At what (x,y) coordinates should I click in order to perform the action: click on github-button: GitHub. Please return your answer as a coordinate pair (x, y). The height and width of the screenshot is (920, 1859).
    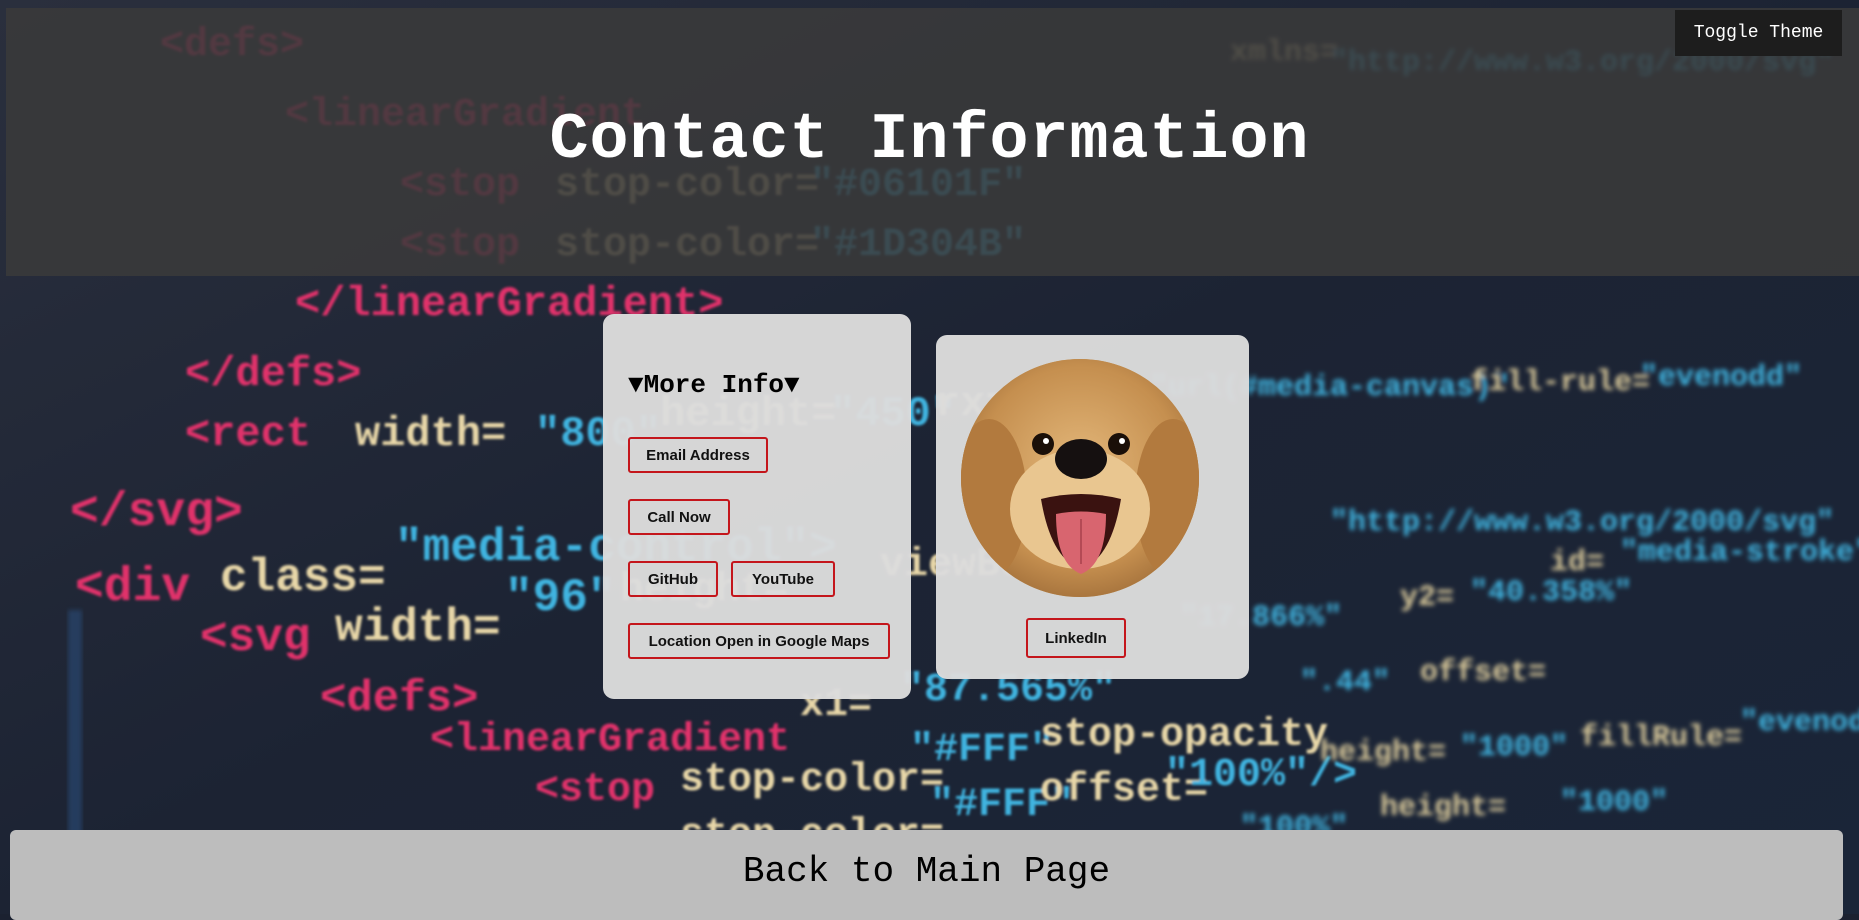
    Looking at the image, I should click on (673, 579).